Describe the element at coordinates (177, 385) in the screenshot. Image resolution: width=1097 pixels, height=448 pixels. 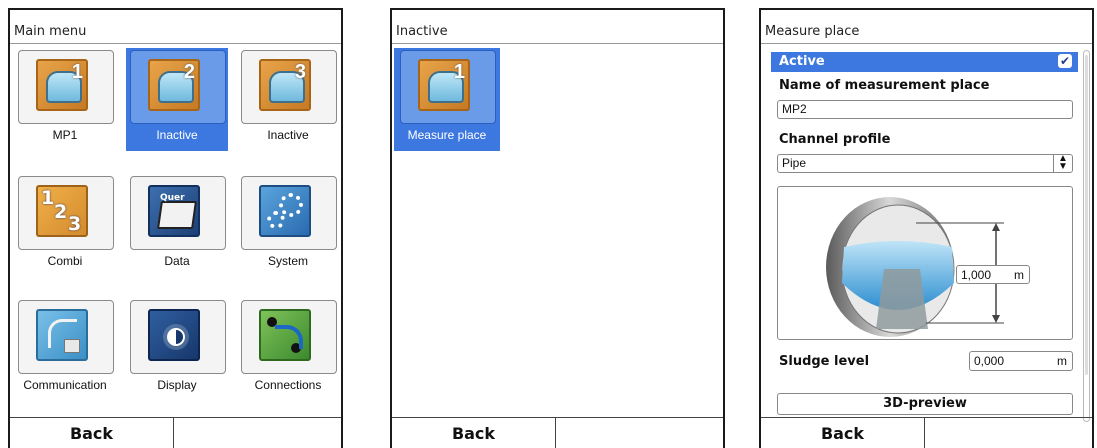
I see `tile-label: Display` at that location.